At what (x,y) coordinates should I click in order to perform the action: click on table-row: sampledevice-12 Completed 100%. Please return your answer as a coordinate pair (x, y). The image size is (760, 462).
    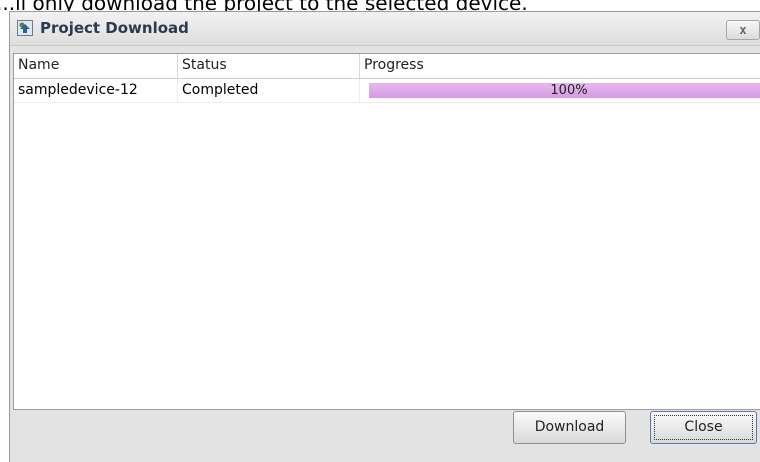
    Looking at the image, I should click on (387, 91).